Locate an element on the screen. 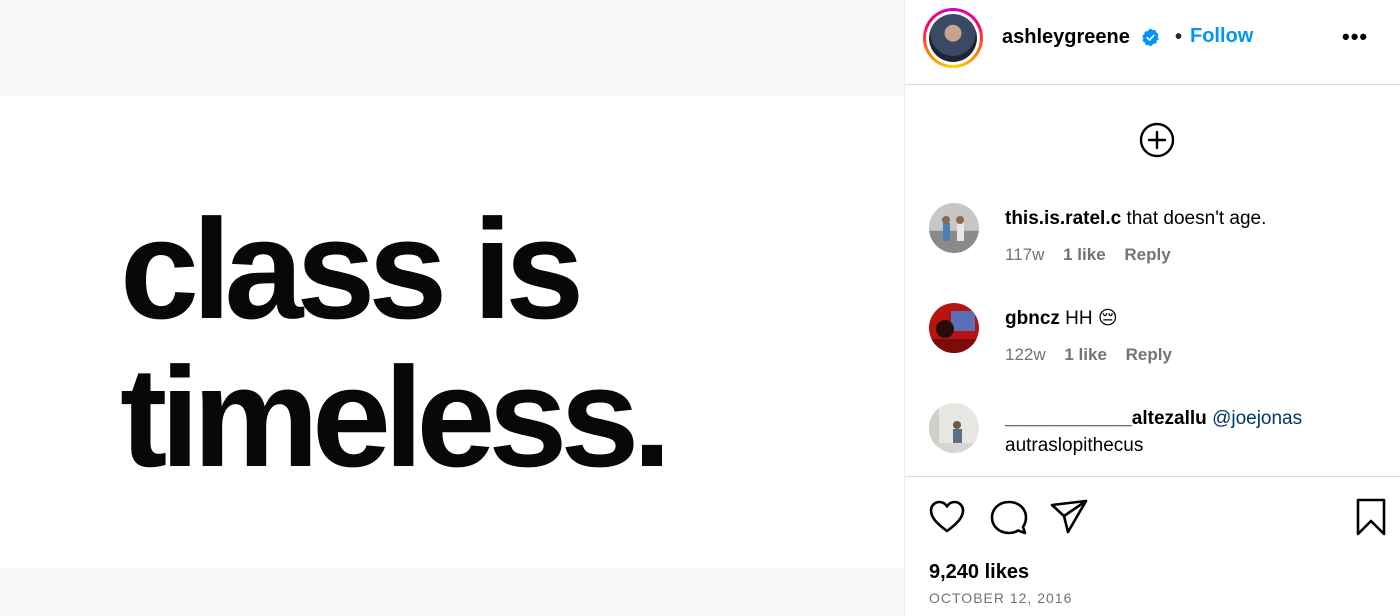 This screenshot has height=616, width=1400. verified-badge-icon is located at coordinates (1150, 37).